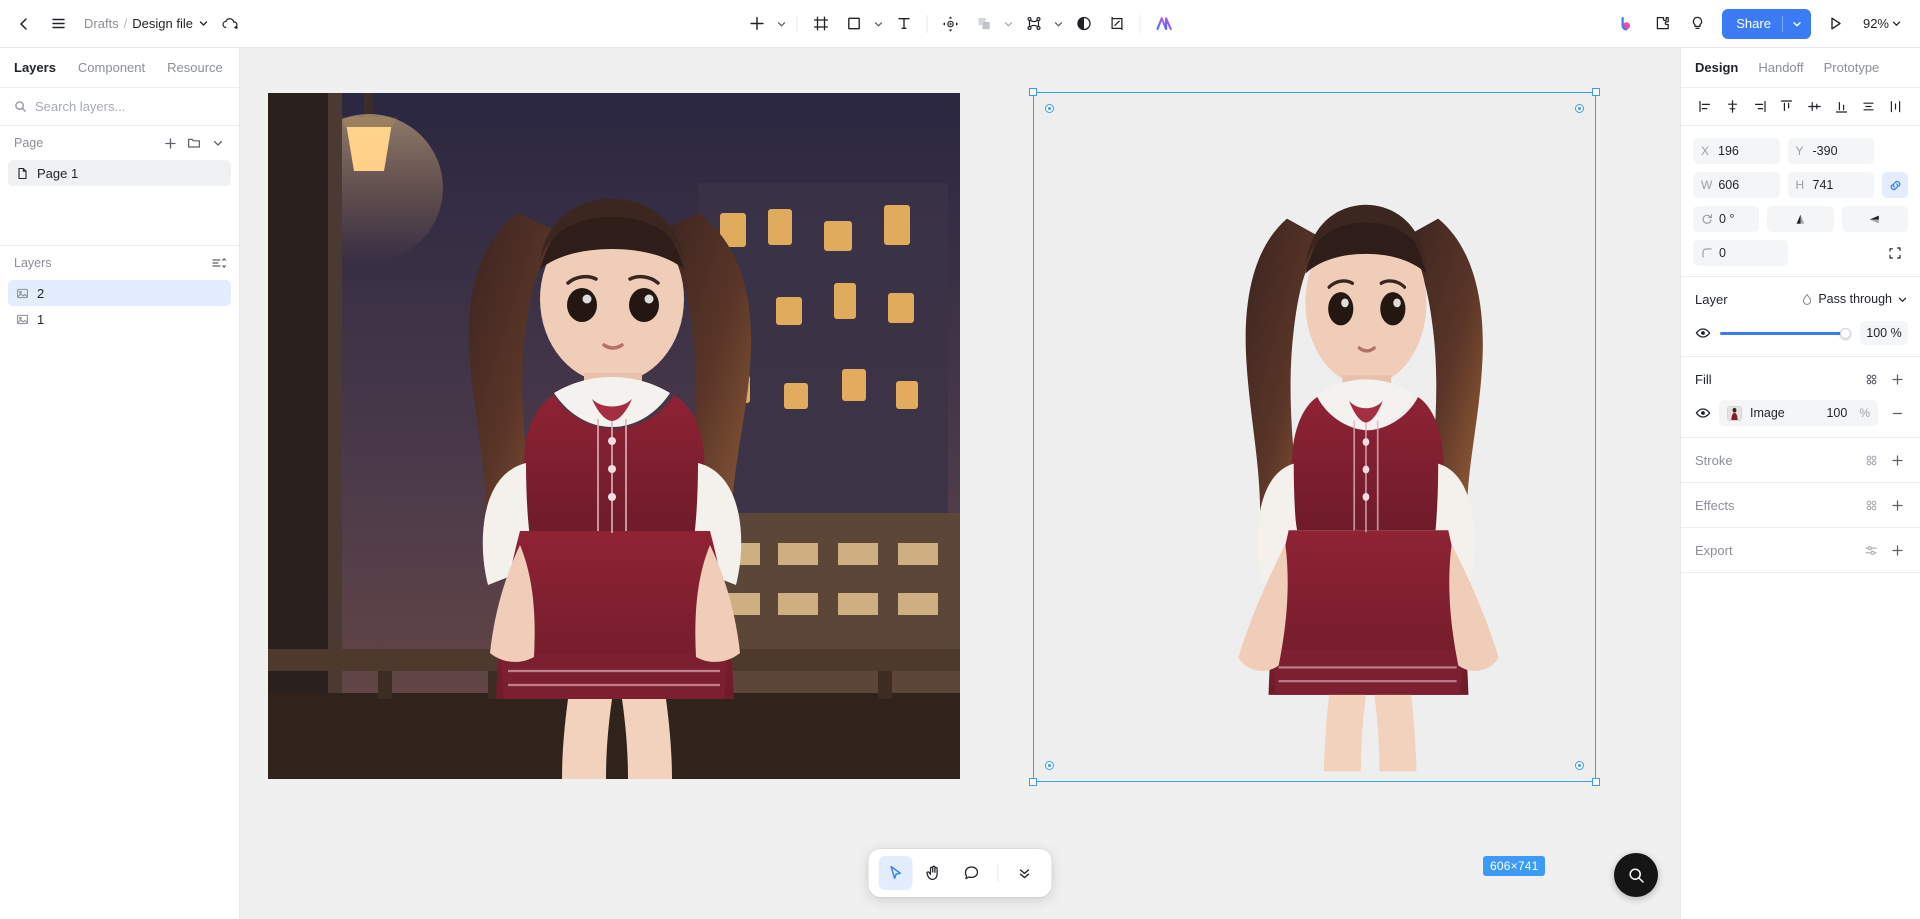  What do you see at coordinates (170, 143) in the screenshot?
I see `add-page-plus-icon` at bounding box center [170, 143].